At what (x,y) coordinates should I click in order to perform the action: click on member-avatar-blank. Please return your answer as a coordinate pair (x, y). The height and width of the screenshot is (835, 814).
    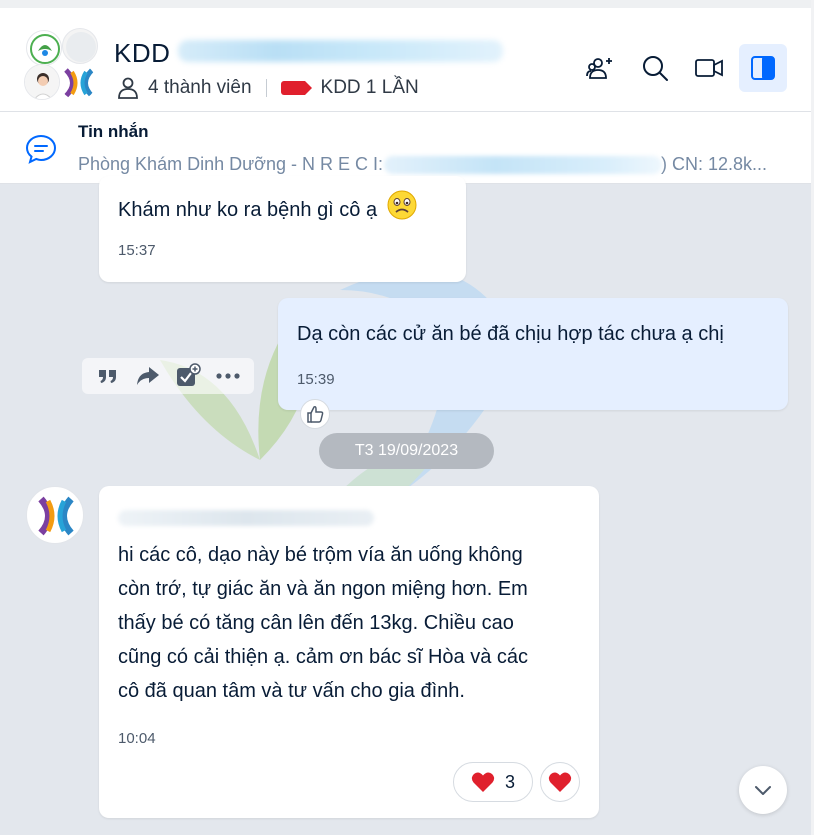
    Looking at the image, I should click on (80, 46).